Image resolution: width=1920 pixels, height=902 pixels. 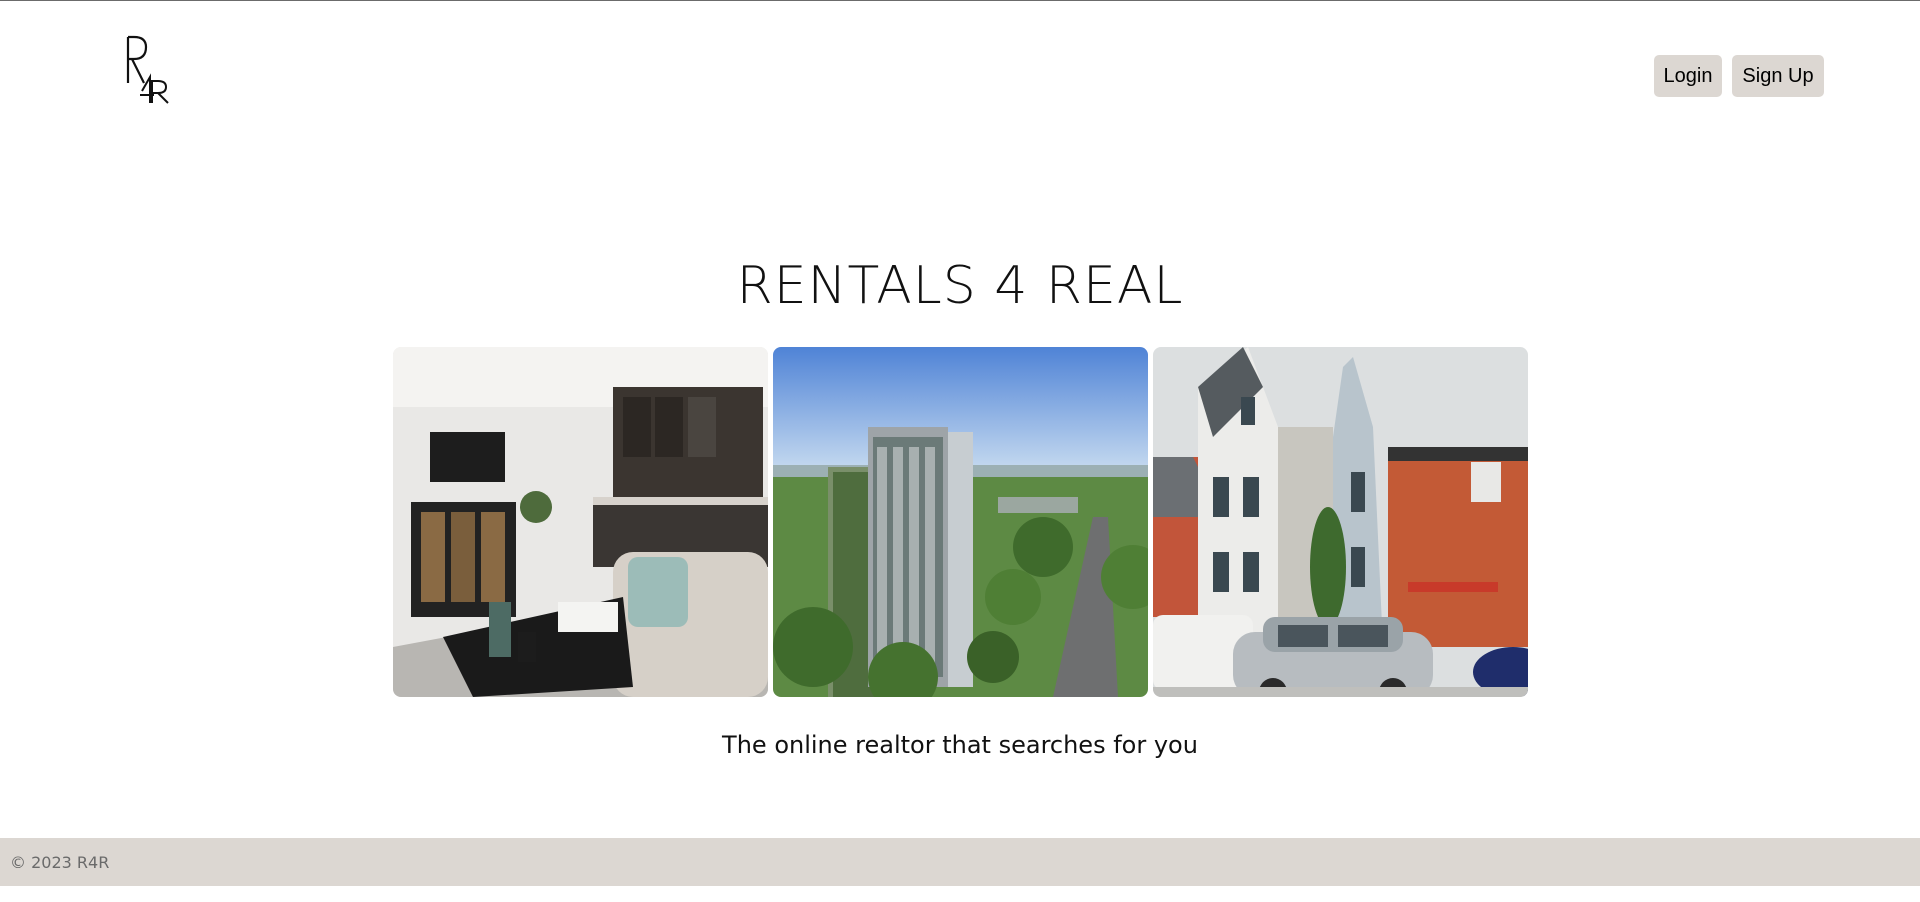 I want to click on login-button: Login, so click(x=1688, y=76).